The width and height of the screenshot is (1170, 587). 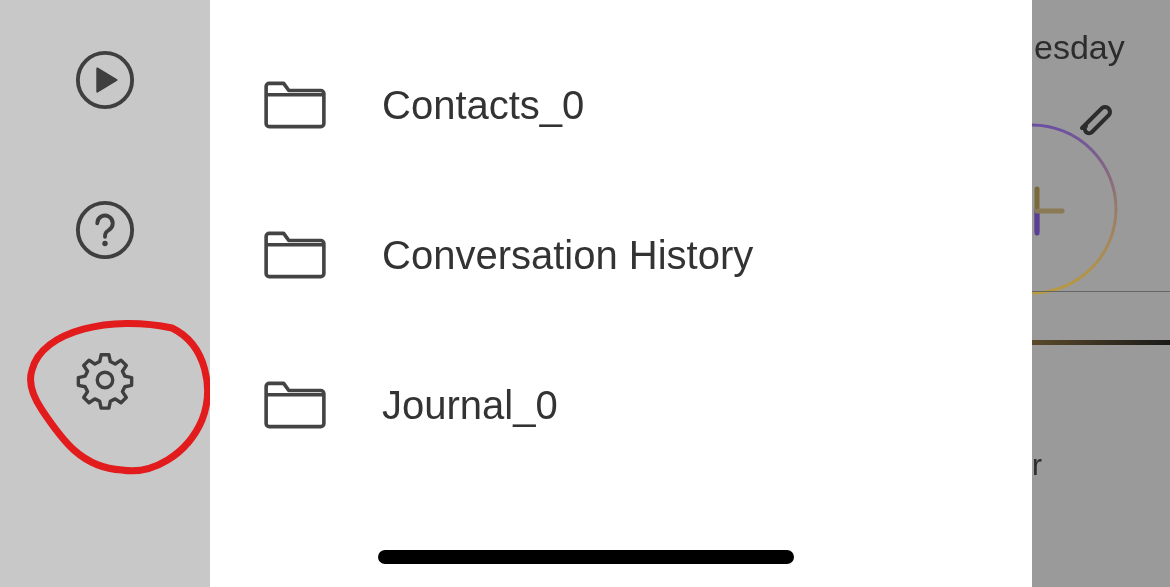 I want to click on help-icon, so click(x=105, y=230).